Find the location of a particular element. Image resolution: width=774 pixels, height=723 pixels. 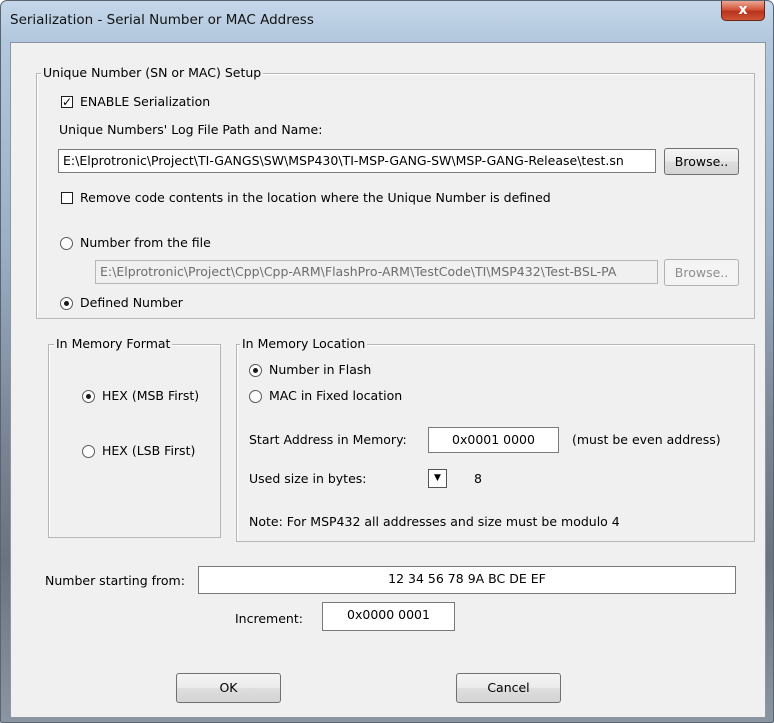

setup-group-title: Unique Number (SN or MAC) Setup is located at coordinates (152, 72).